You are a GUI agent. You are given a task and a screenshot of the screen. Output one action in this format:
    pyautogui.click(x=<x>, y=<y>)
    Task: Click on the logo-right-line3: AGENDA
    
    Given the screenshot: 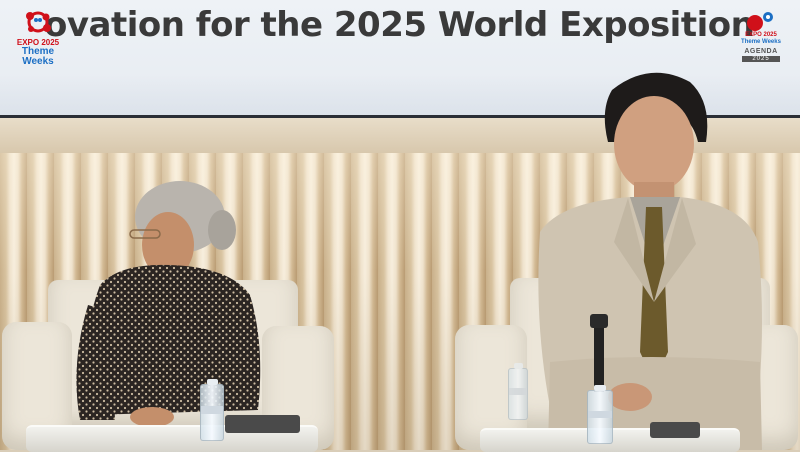 What is the action you would take?
    pyautogui.click(x=761, y=51)
    